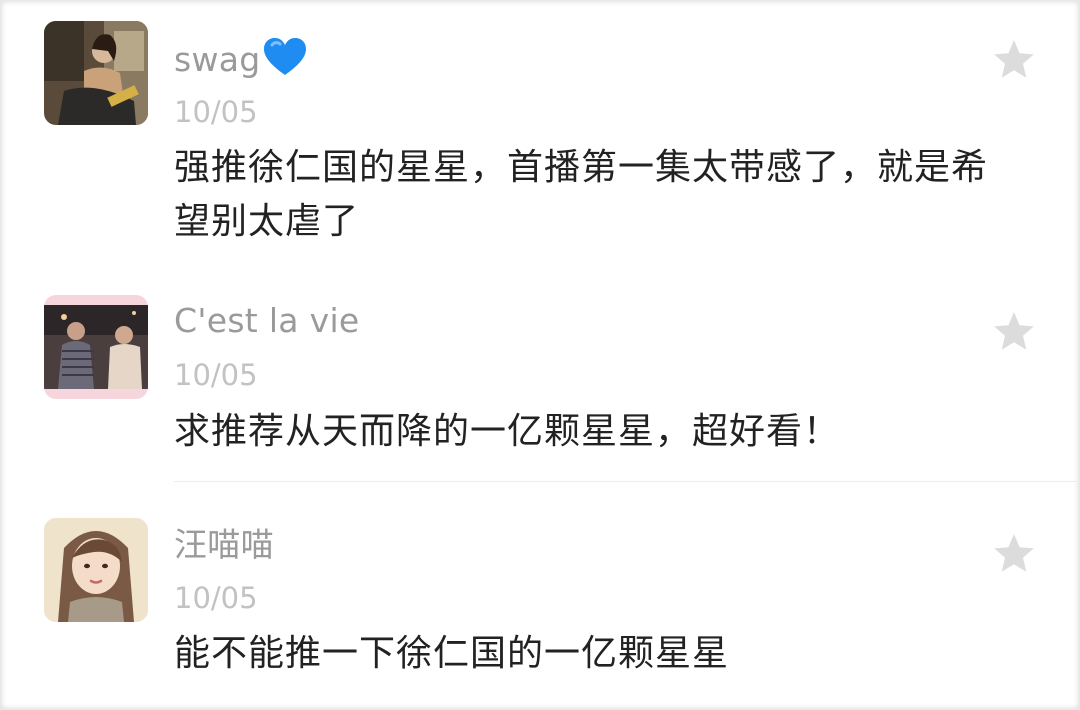 The height and width of the screenshot is (710, 1080). I want to click on username: C'est la vie, so click(267, 321).